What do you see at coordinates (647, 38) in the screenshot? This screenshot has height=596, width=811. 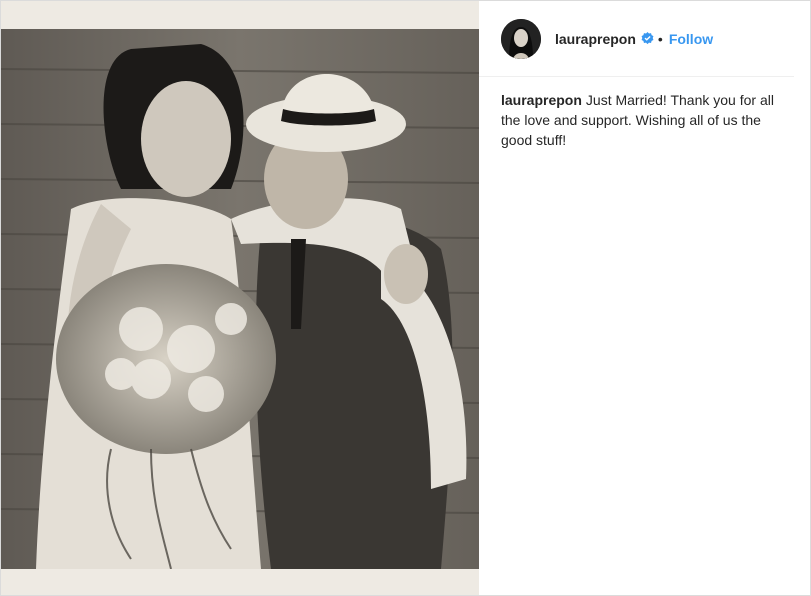 I see `verified-badge-icon` at bounding box center [647, 38].